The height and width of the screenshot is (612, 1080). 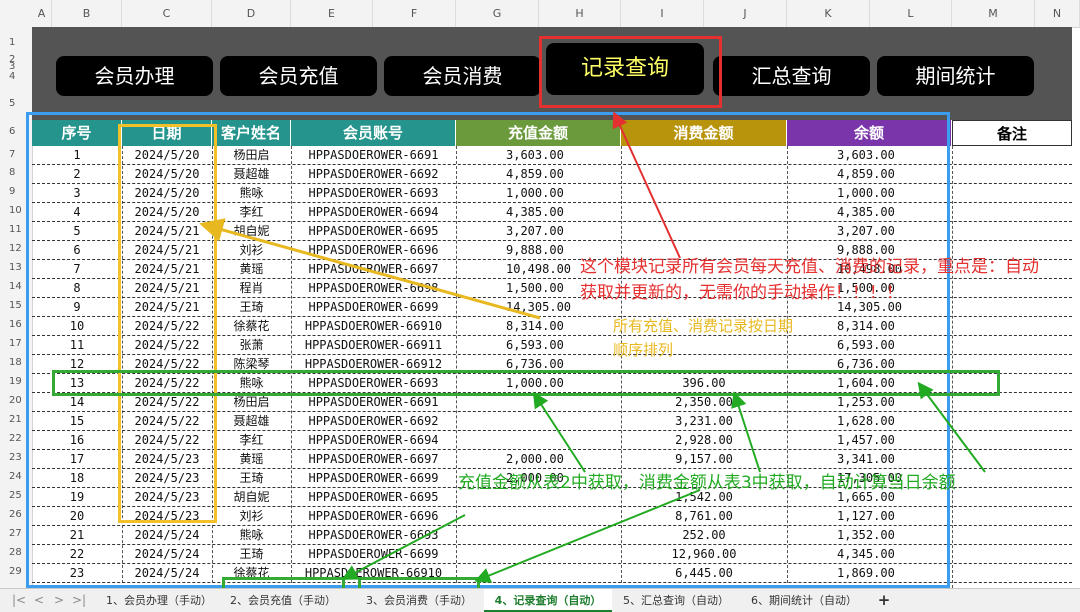 I want to click on add-sheet-button: +, so click(x=884, y=600).